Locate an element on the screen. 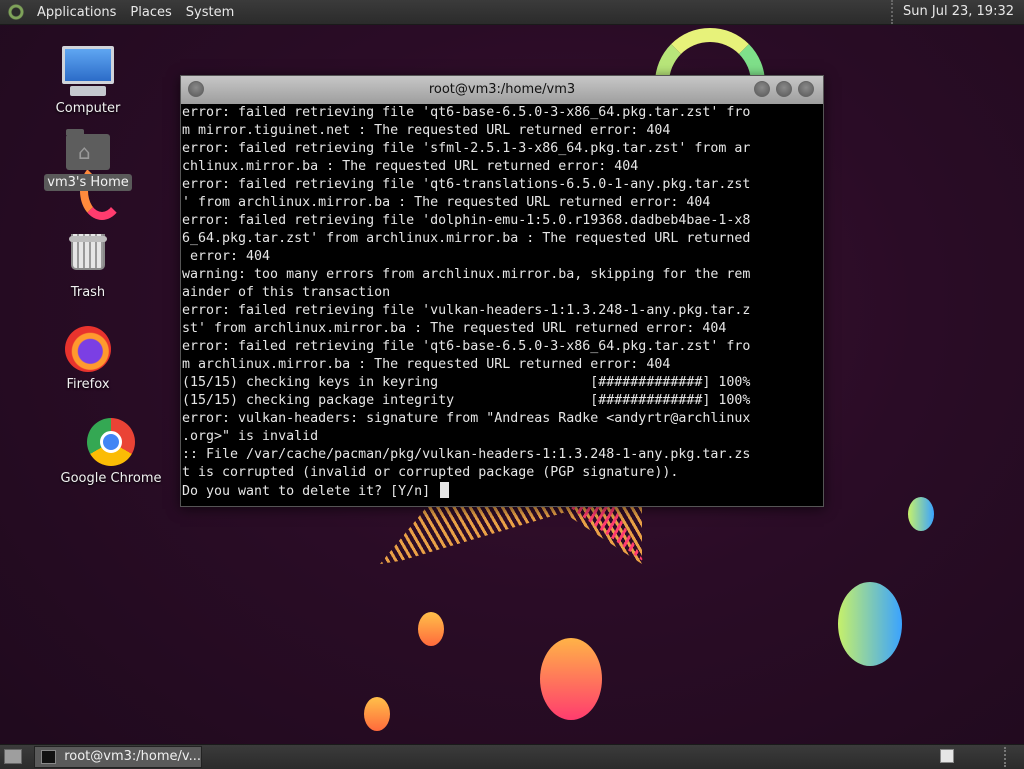 This screenshot has width=1024, height=769. terminal-icon is located at coordinates (49, 757).